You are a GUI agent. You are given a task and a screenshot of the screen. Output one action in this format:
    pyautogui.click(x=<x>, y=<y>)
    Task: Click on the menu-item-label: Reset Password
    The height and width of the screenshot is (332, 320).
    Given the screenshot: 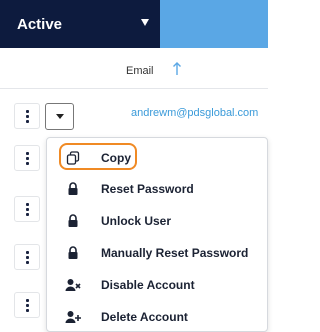 What is the action you would take?
    pyautogui.click(x=147, y=189)
    